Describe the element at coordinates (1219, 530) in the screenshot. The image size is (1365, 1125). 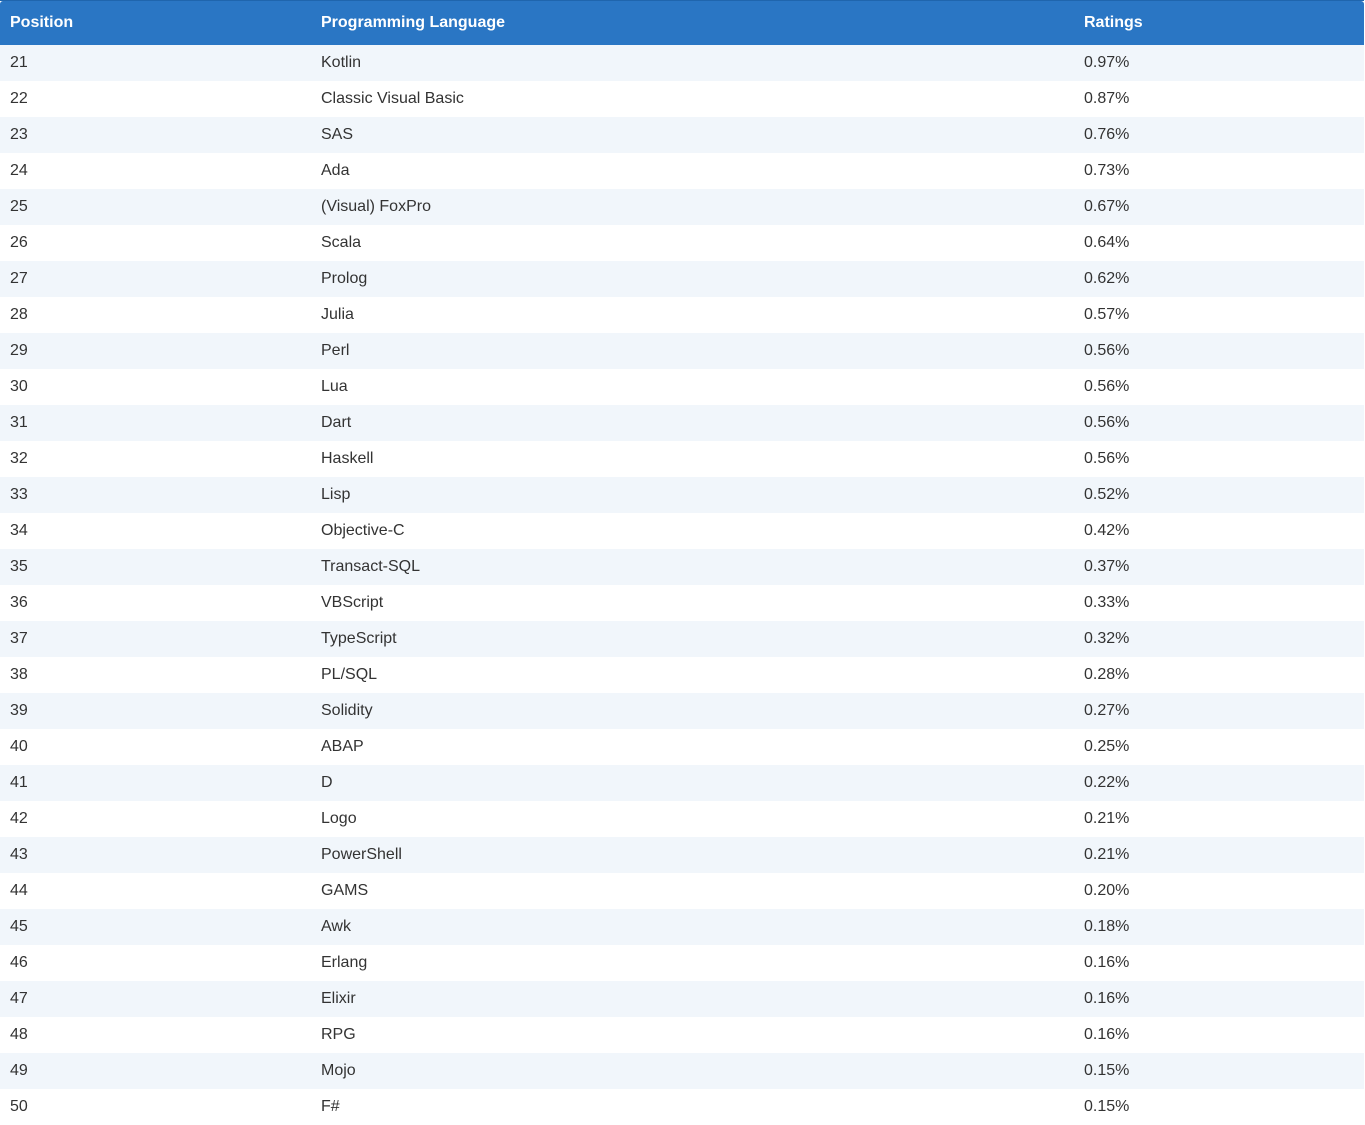
I see `cell-rating: 0.42%` at that location.